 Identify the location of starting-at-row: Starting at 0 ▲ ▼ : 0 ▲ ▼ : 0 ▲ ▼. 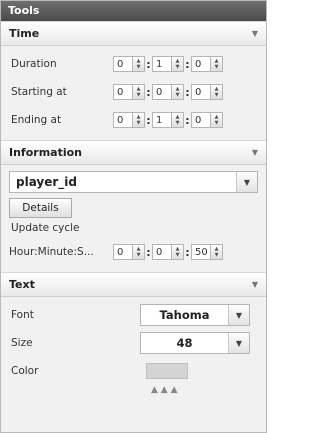
(133, 92).